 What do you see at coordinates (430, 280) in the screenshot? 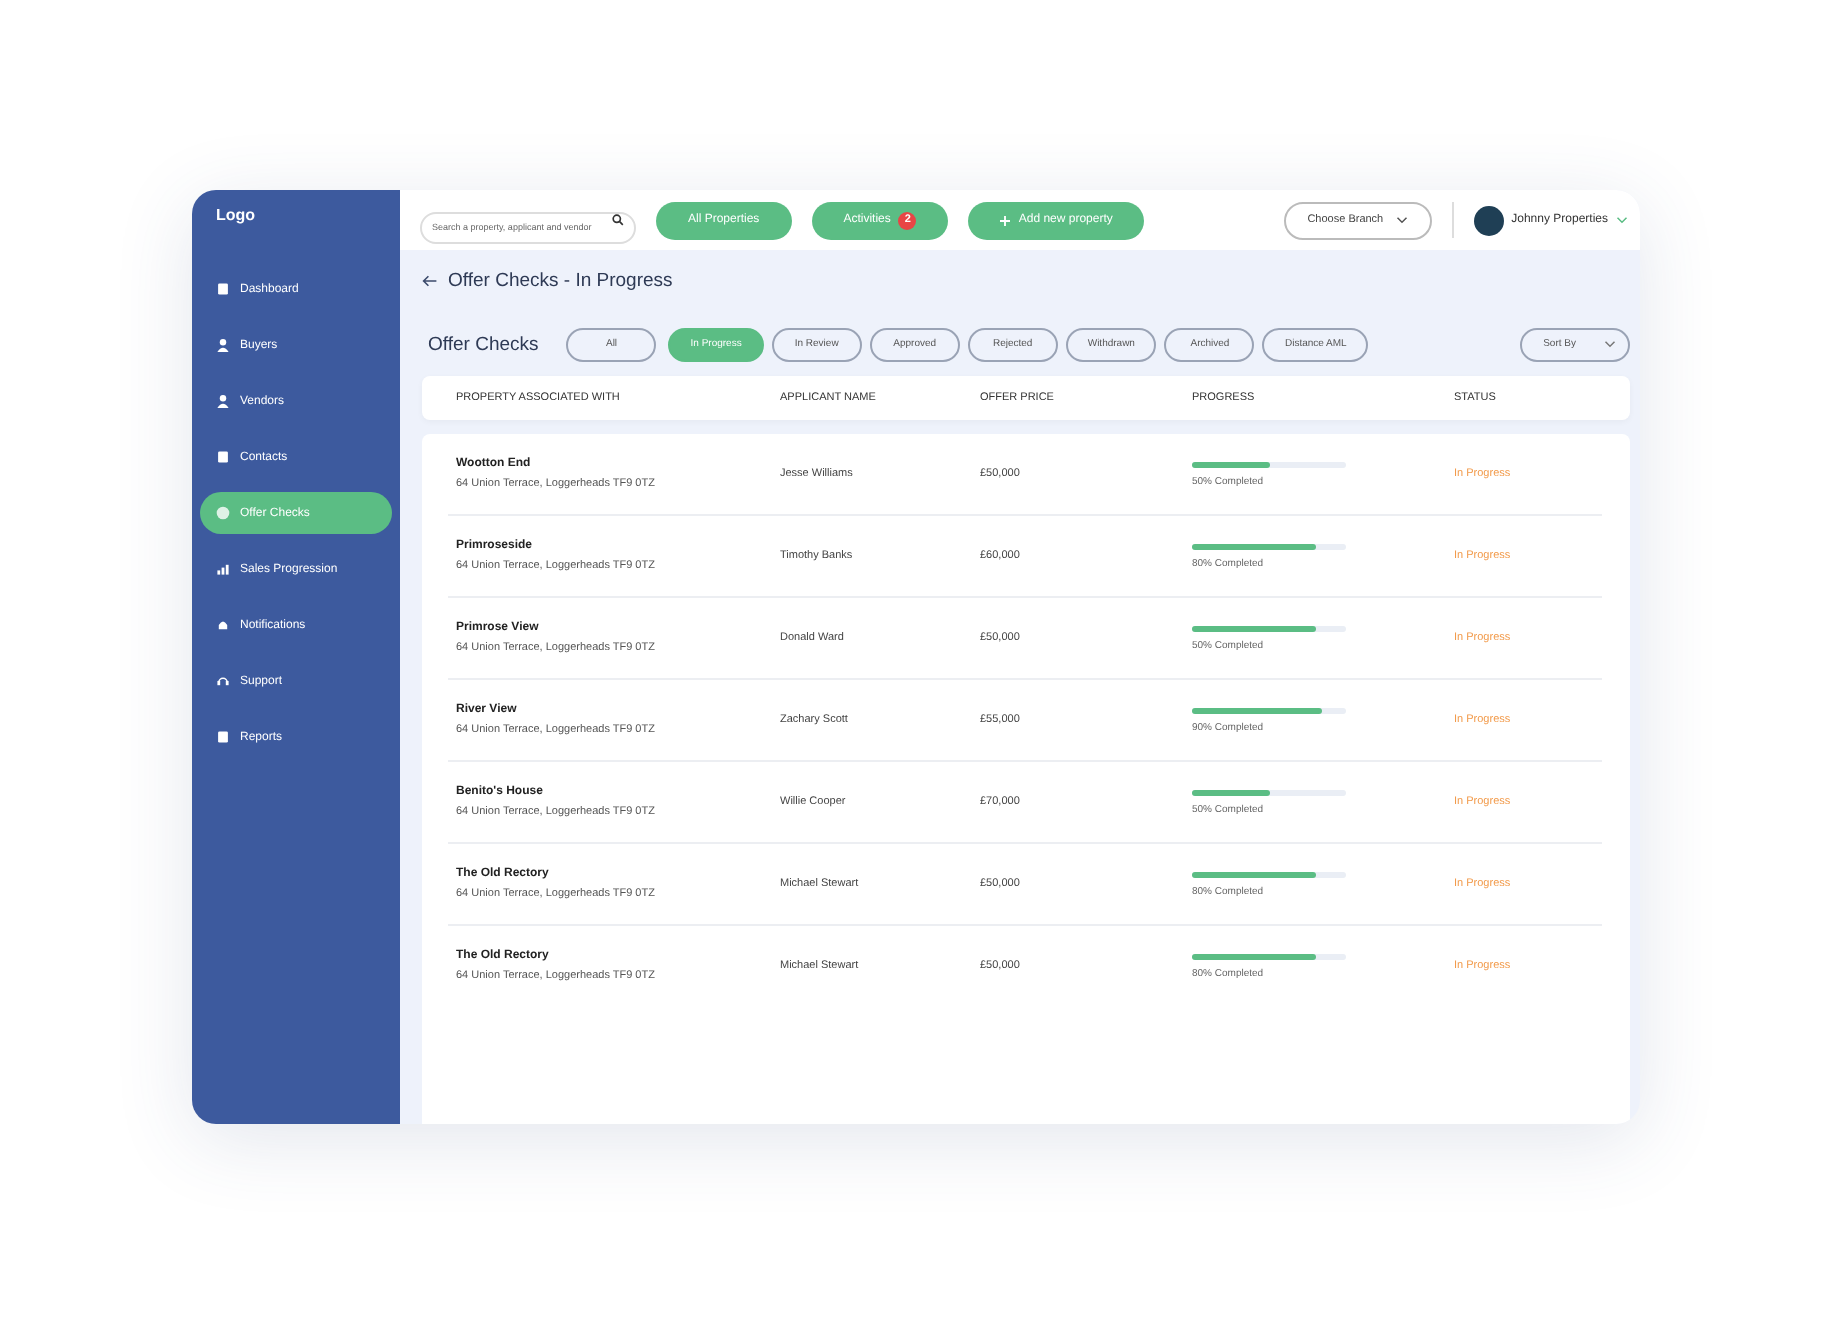
I see `back-arrow-icon` at bounding box center [430, 280].